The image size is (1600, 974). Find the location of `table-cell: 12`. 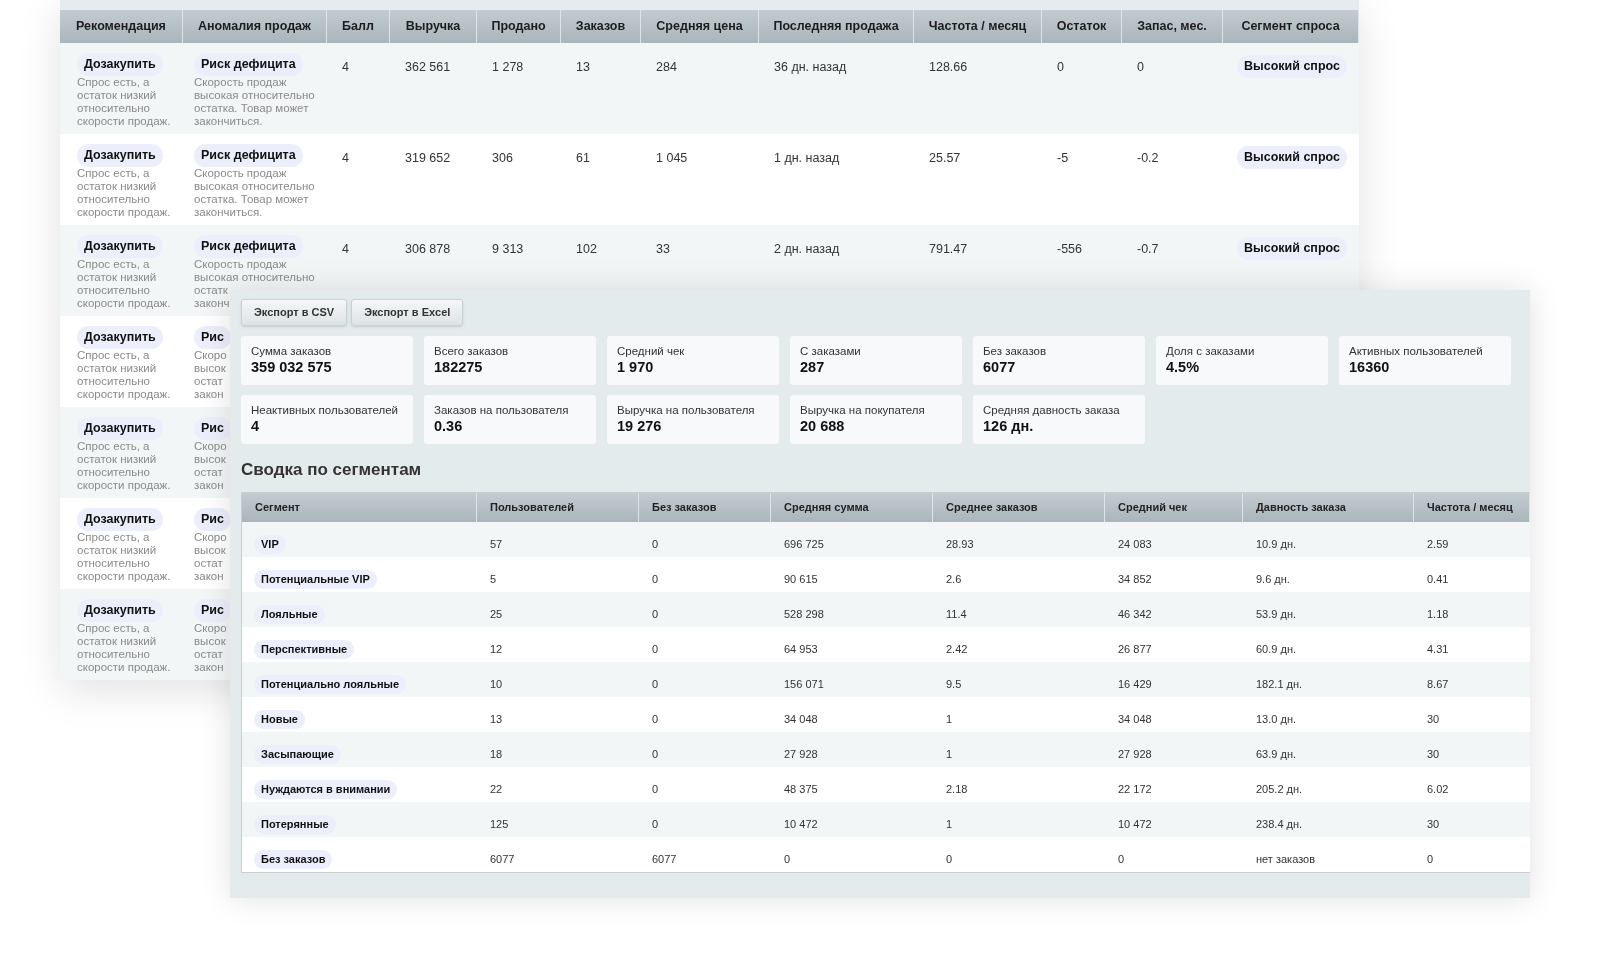

table-cell: 12 is located at coordinates (496, 649).